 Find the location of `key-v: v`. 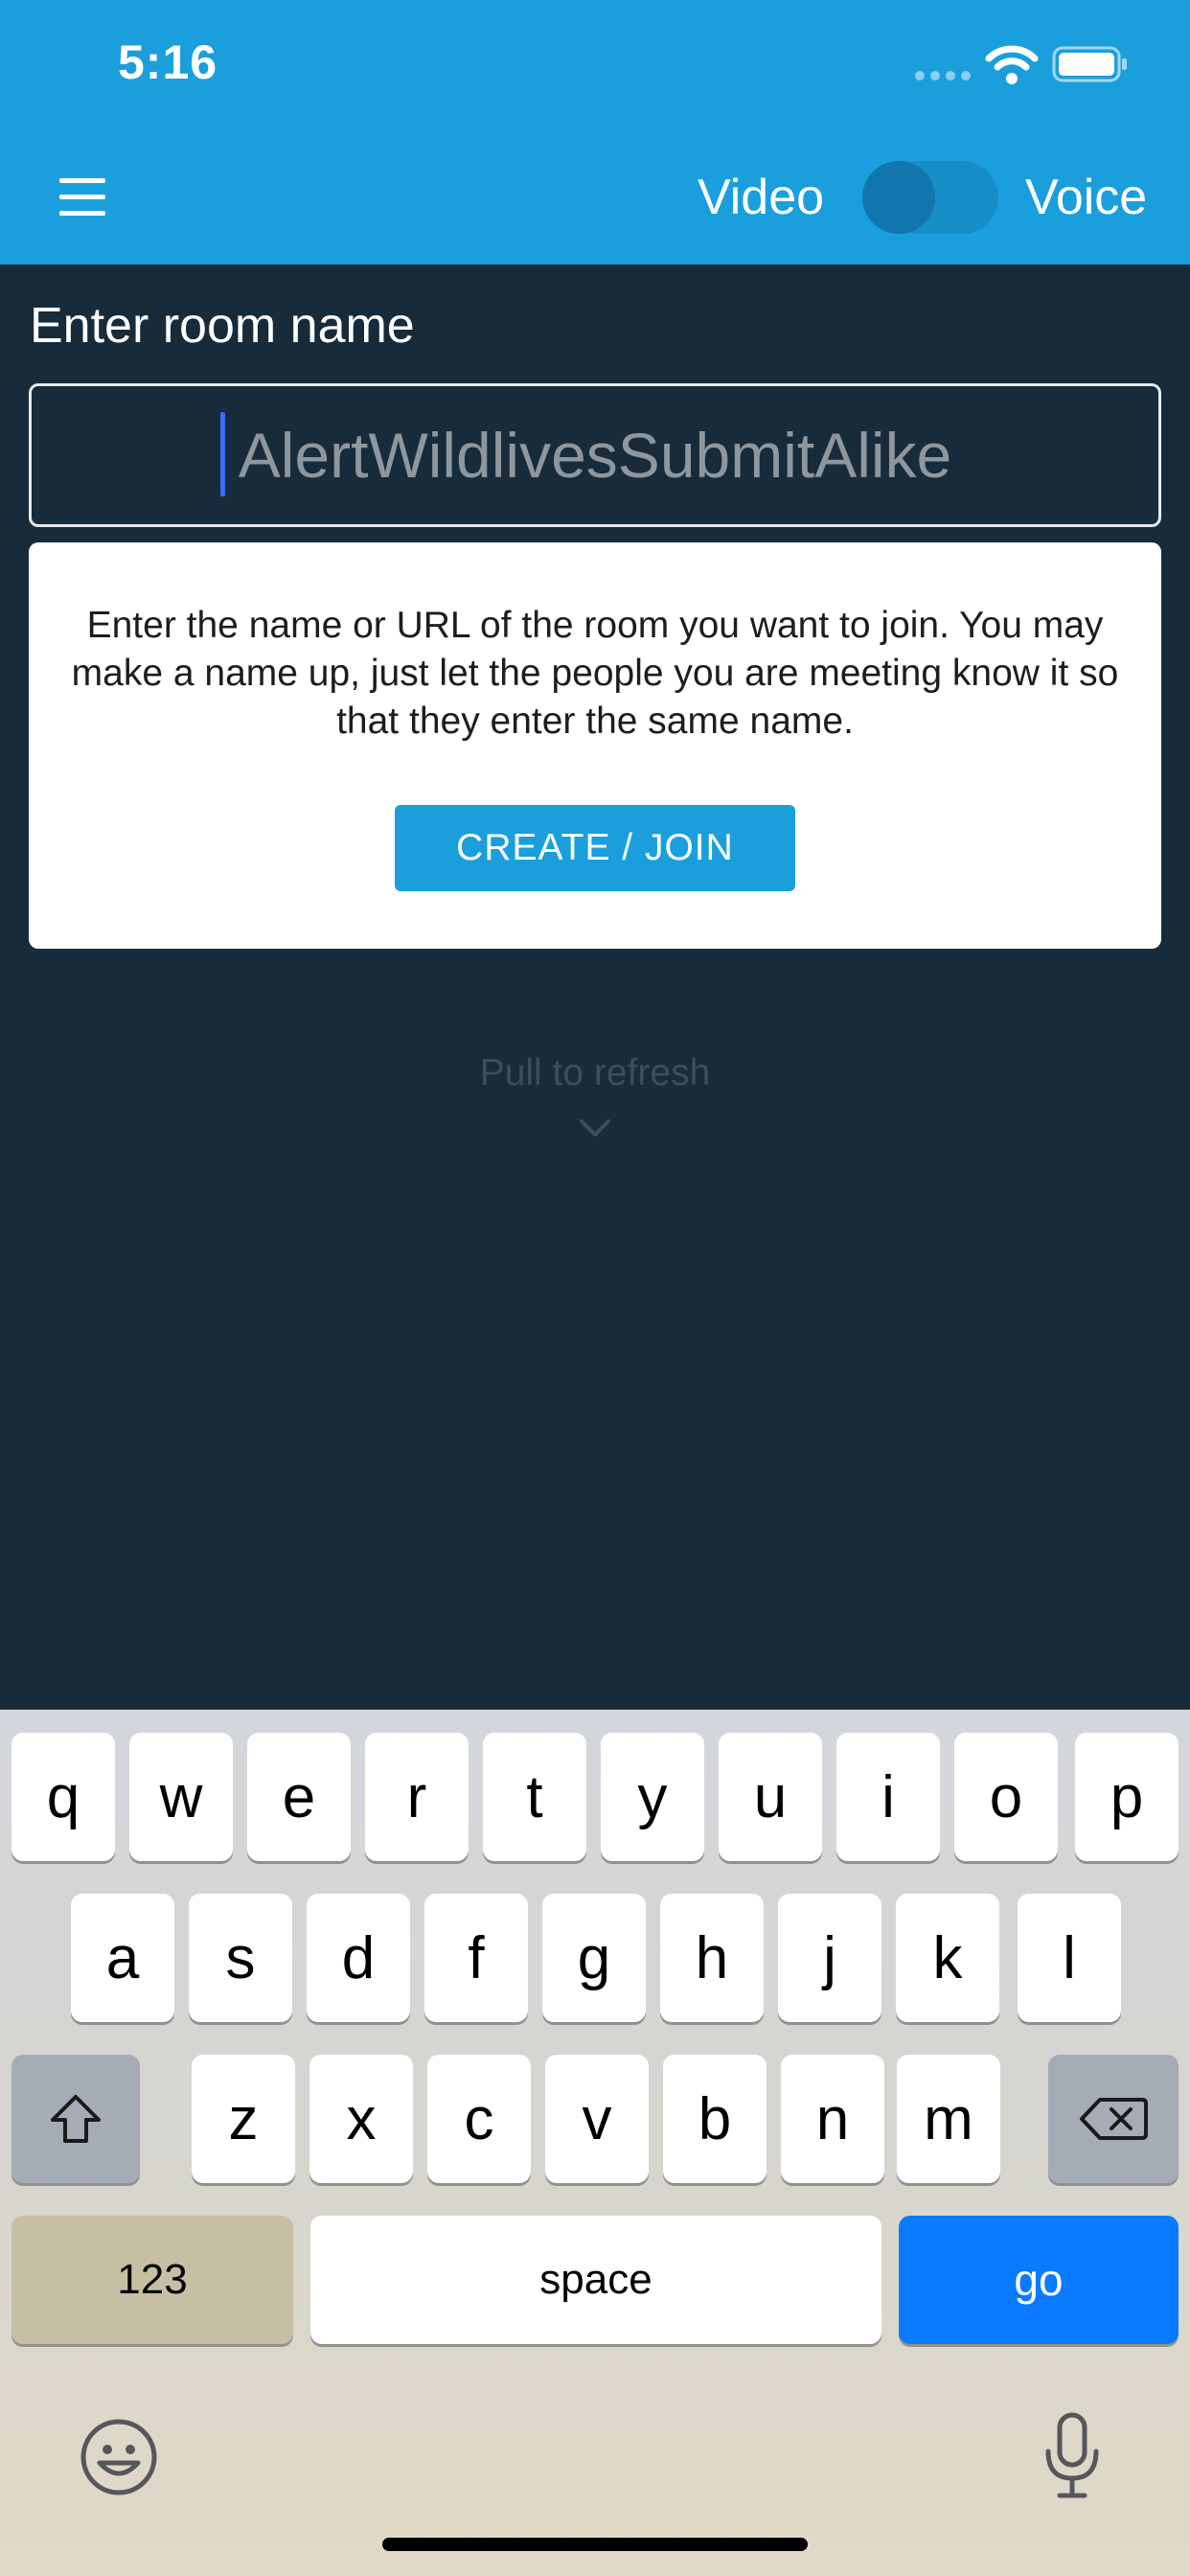

key-v: v is located at coordinates (597, 2119).